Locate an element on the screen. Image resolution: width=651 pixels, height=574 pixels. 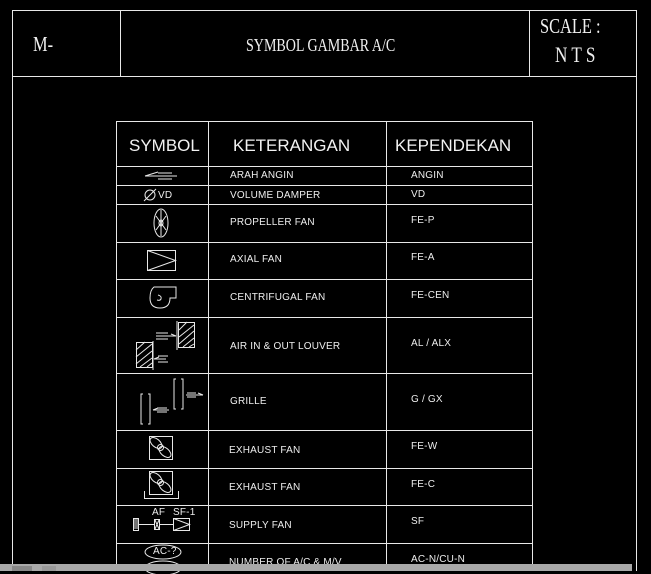
kependekan: VD is located at coordinates (418, 194).